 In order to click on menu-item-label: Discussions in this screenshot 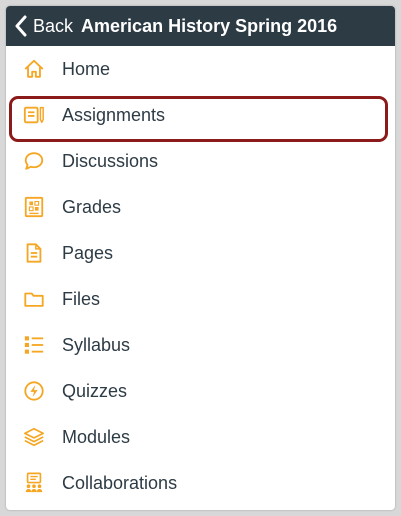, I will do `click(110, 160)`.